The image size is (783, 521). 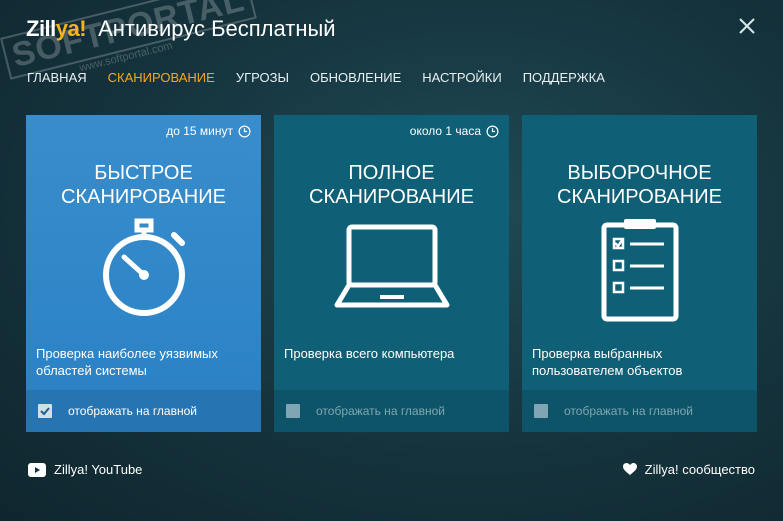 I want to click on zillya-logo: Zill ya!, so click(x=56, y=29).